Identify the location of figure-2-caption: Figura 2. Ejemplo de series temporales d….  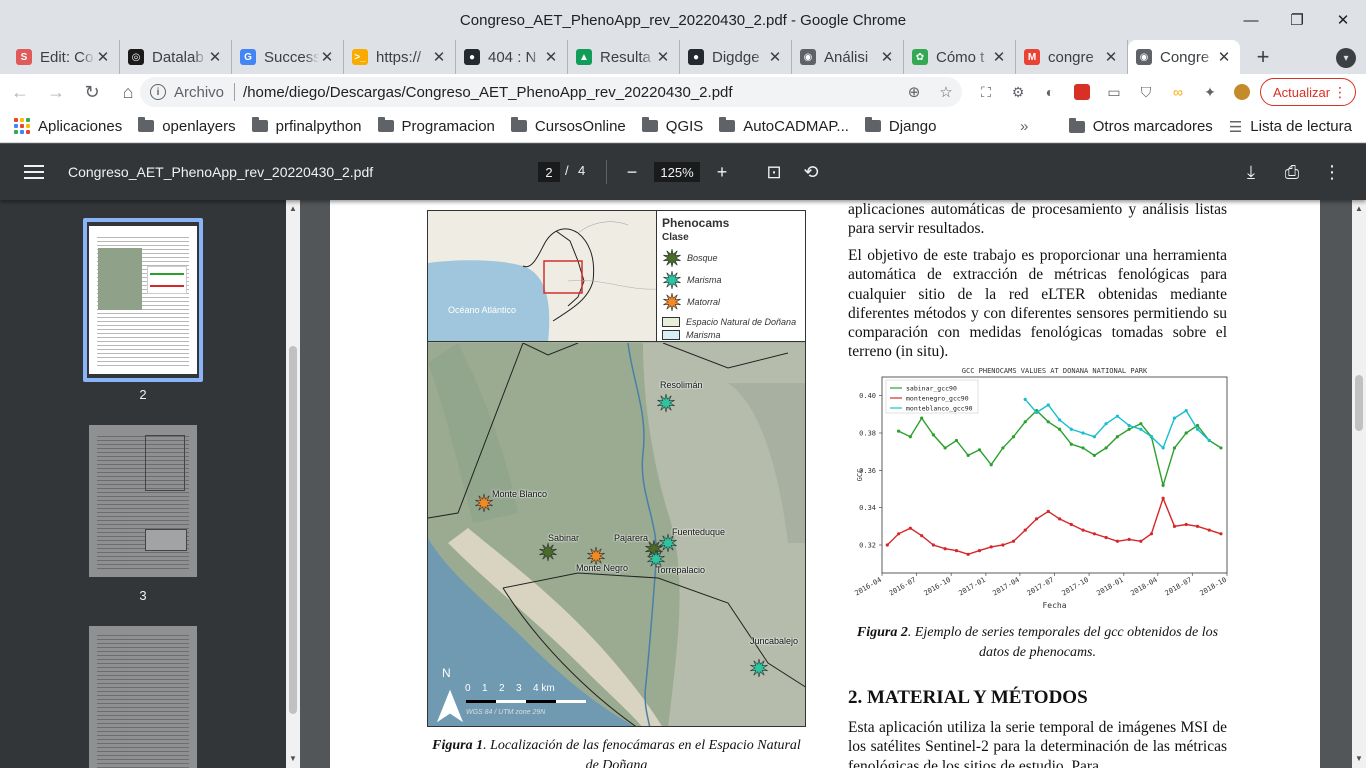
(1037, 643).